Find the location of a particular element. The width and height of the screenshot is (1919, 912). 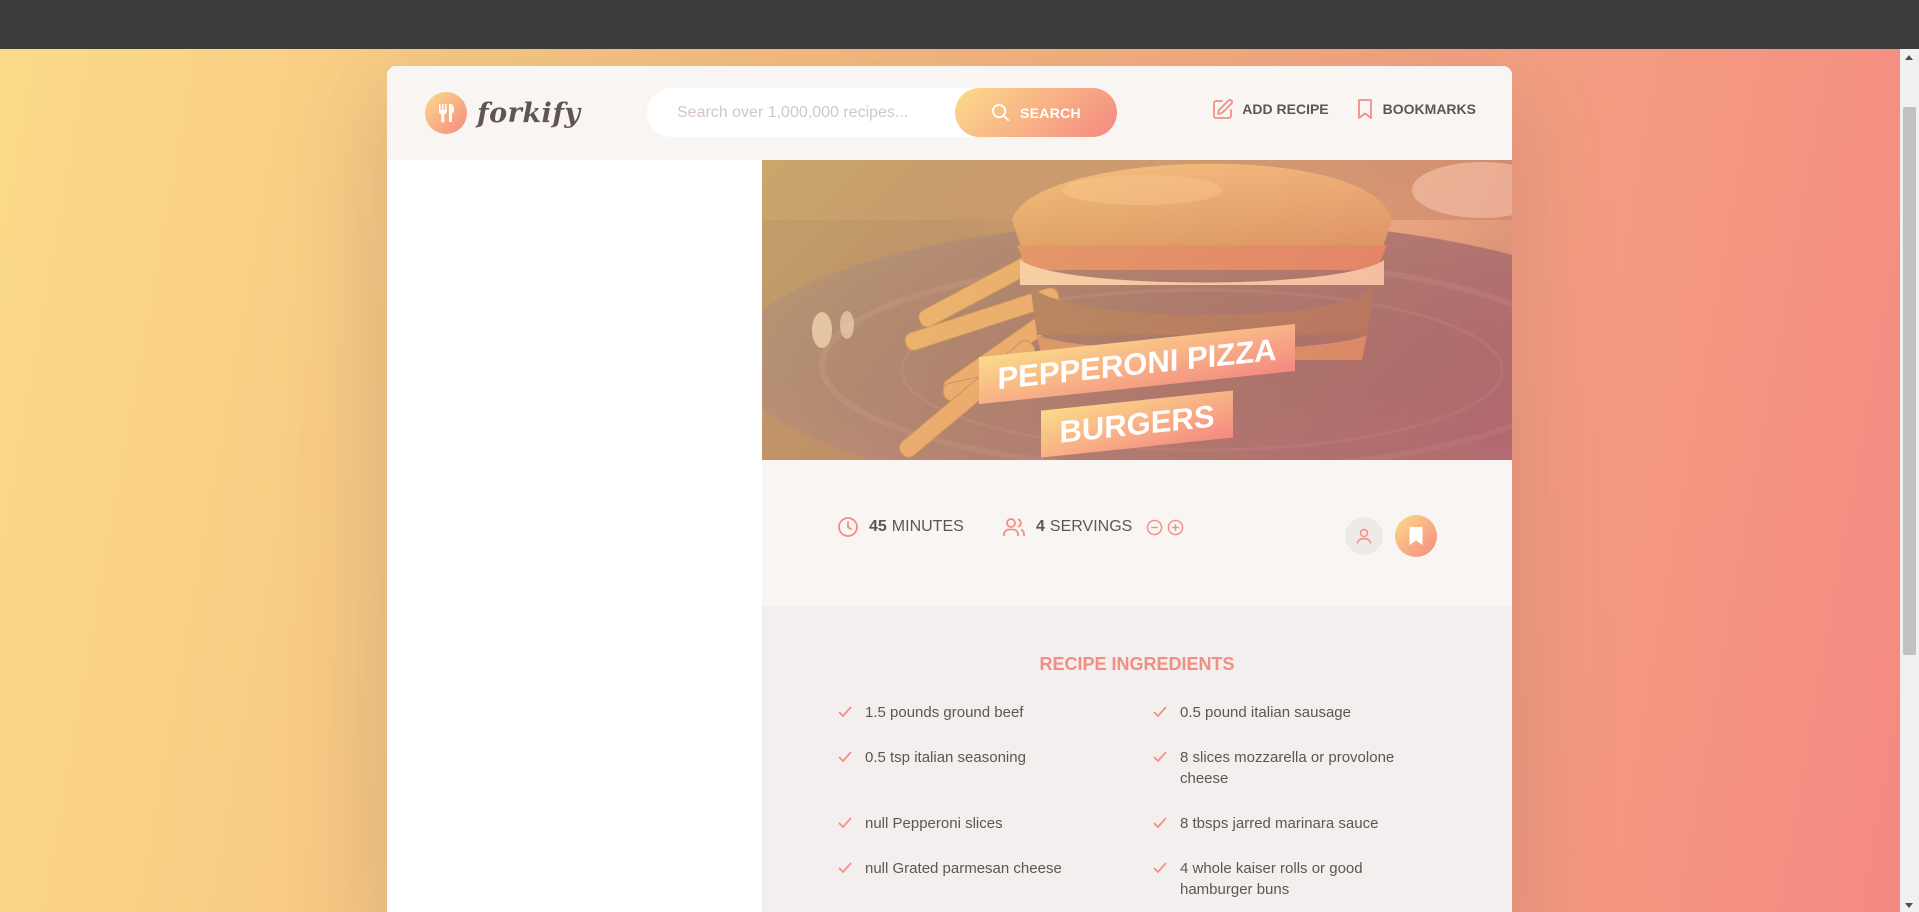

logo: forkify is located at coordinates (503, 113).